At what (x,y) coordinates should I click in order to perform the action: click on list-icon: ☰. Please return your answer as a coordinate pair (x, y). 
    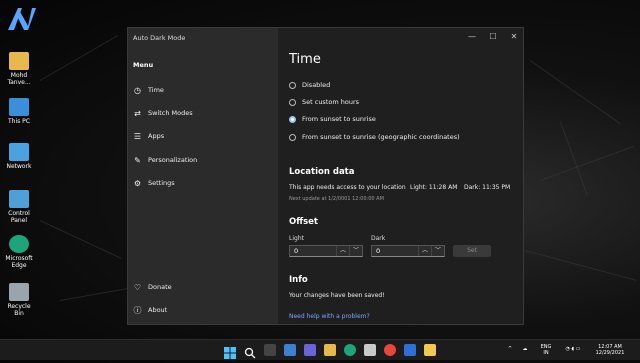
    Looking at the image, I should click on (137, 136).